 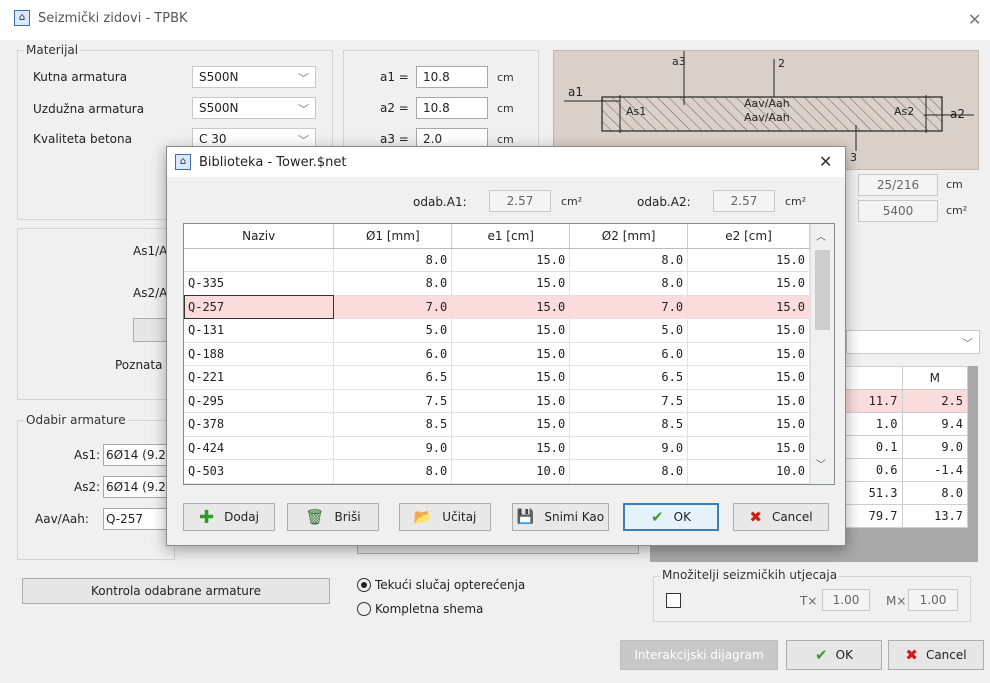 What do you see at coordinates (176, 591) in the screenshot?
I see `kontrola-button: Kontrola odabrane armature` at bounding box center [176, 591].